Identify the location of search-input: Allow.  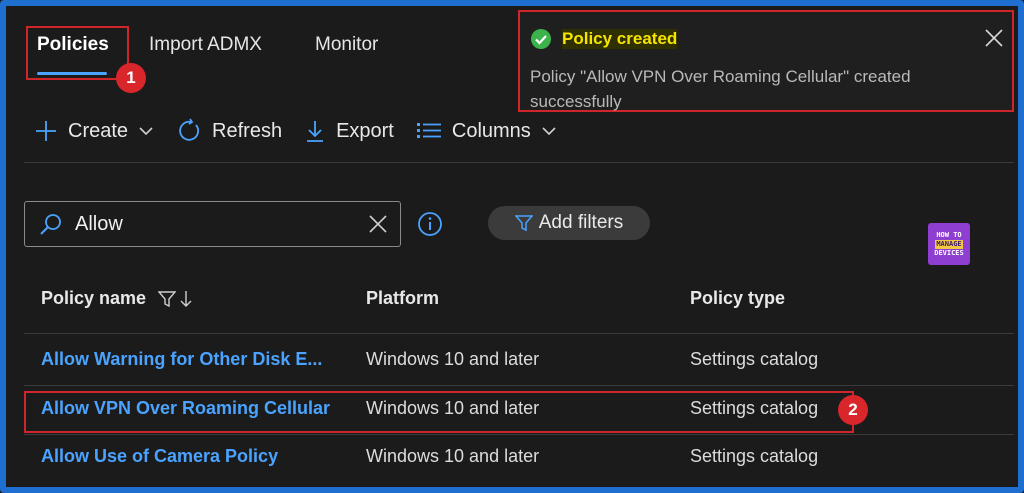
(221, 224).